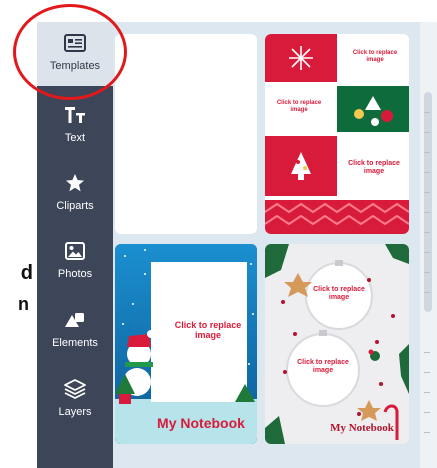 The image size is (437, 468). Describe the element at coordinates (186, 134) in the screenshot. I see `template-card-blank` at that location.